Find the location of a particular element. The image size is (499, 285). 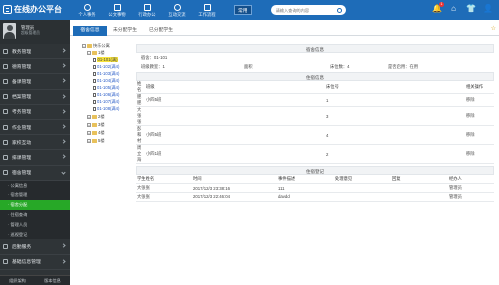

sidebar-item-homework: 作业管理 is located at coordinates (35, 128).